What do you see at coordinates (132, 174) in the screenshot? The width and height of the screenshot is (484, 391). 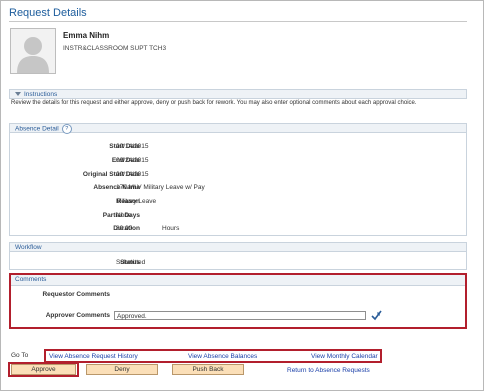 I see `original-start-date-value: 09/14/2015` at bounding box center [132, 174].